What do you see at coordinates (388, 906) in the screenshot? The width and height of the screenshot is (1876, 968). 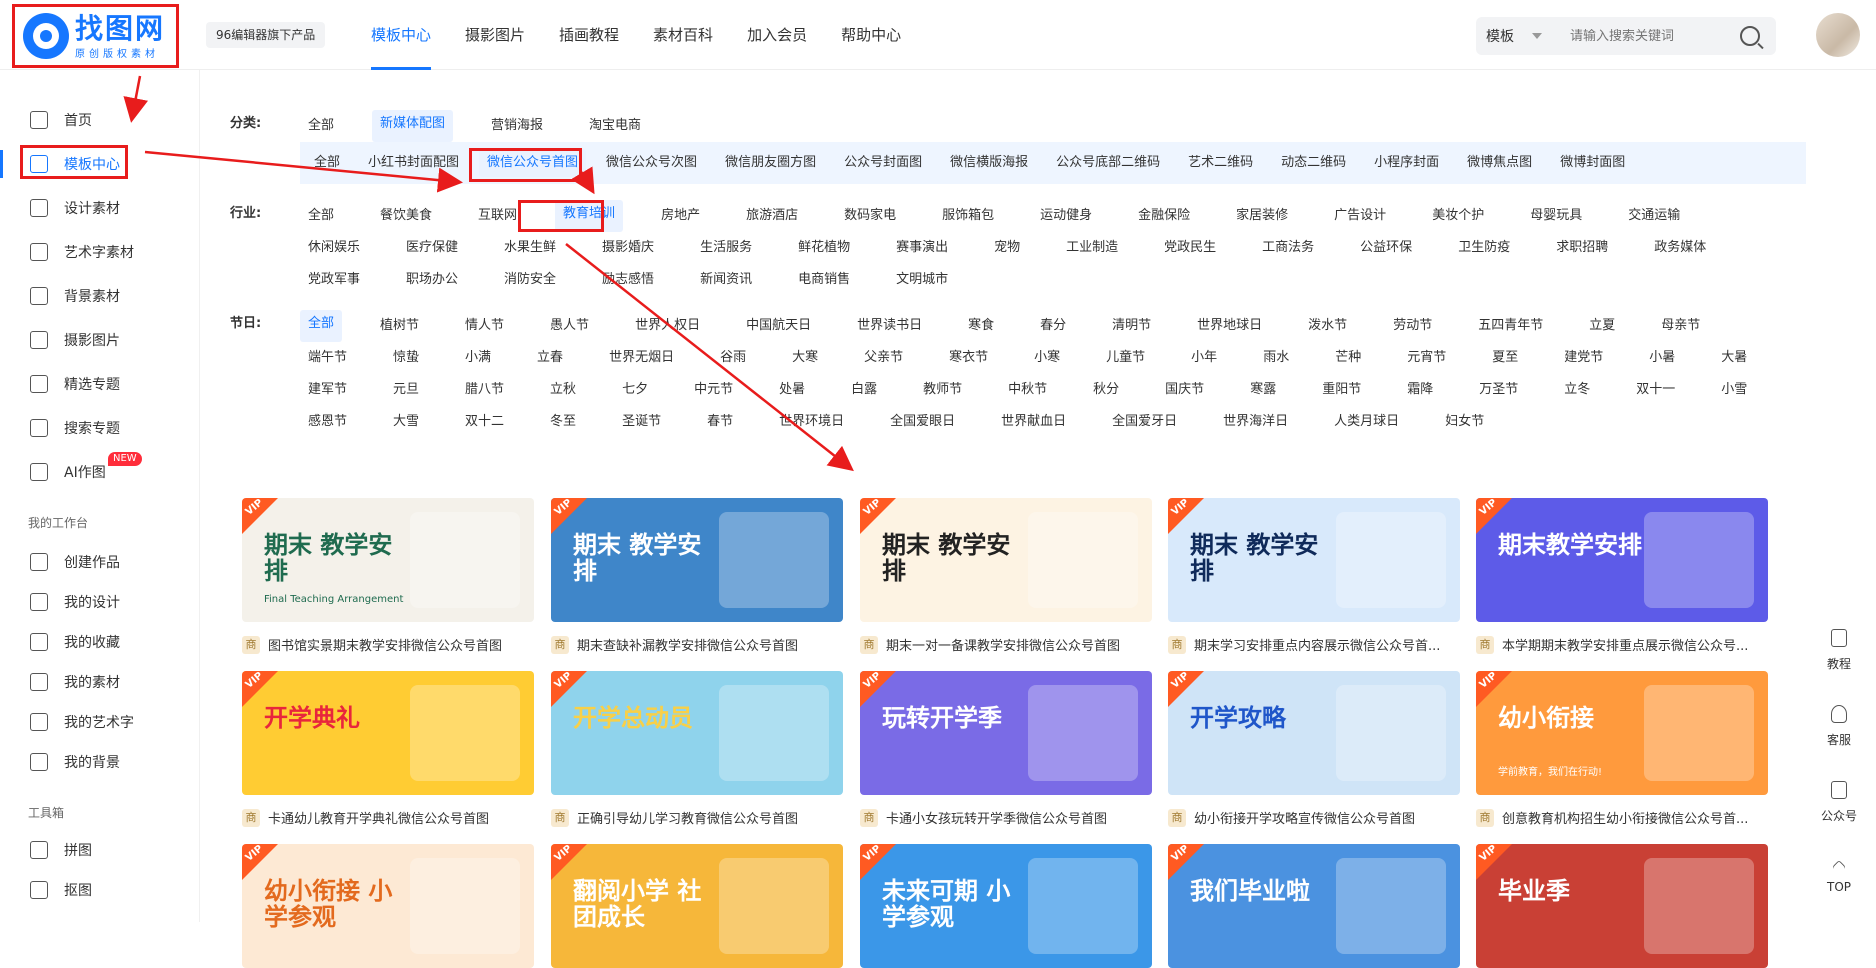 I see `template-card: 幼小衔接 小学参观 VIP` at bounding box center [388, 906].